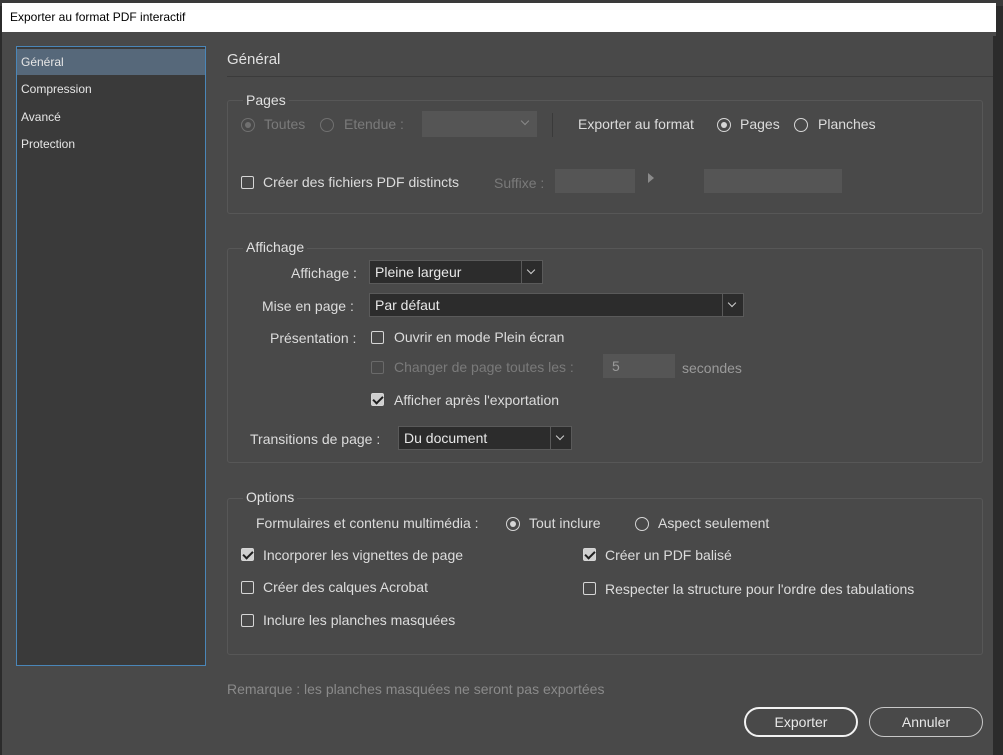 The width and height of the screenshot is (1003, 755). Describe the element at coordinates (111, 89) in the screenshot. I see `sidebar-item-compression: Compression` at that location.